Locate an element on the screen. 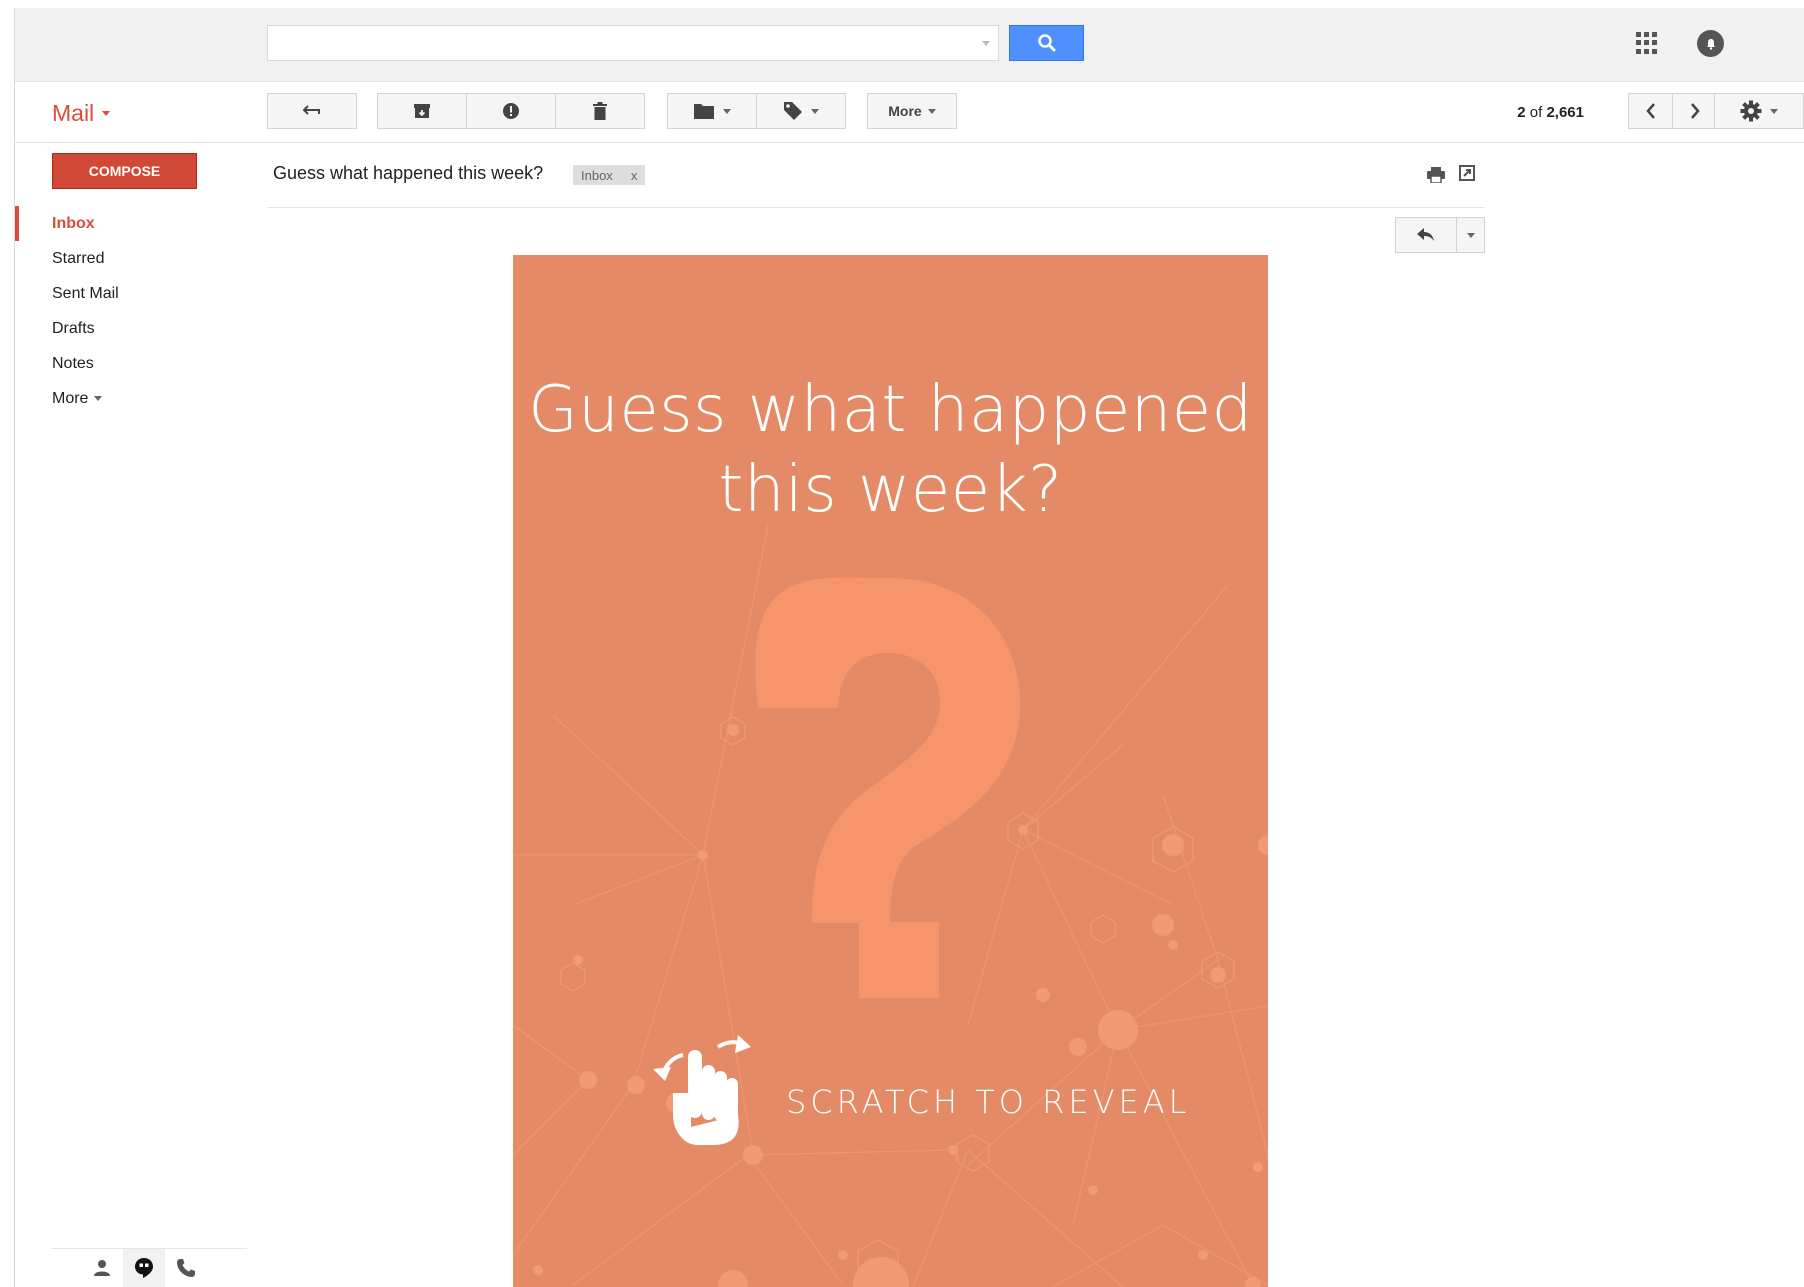 This screenshot has height=1287, width=1804. pagination-count: 2 of 2,661 is located at coordinates (1550, 112).